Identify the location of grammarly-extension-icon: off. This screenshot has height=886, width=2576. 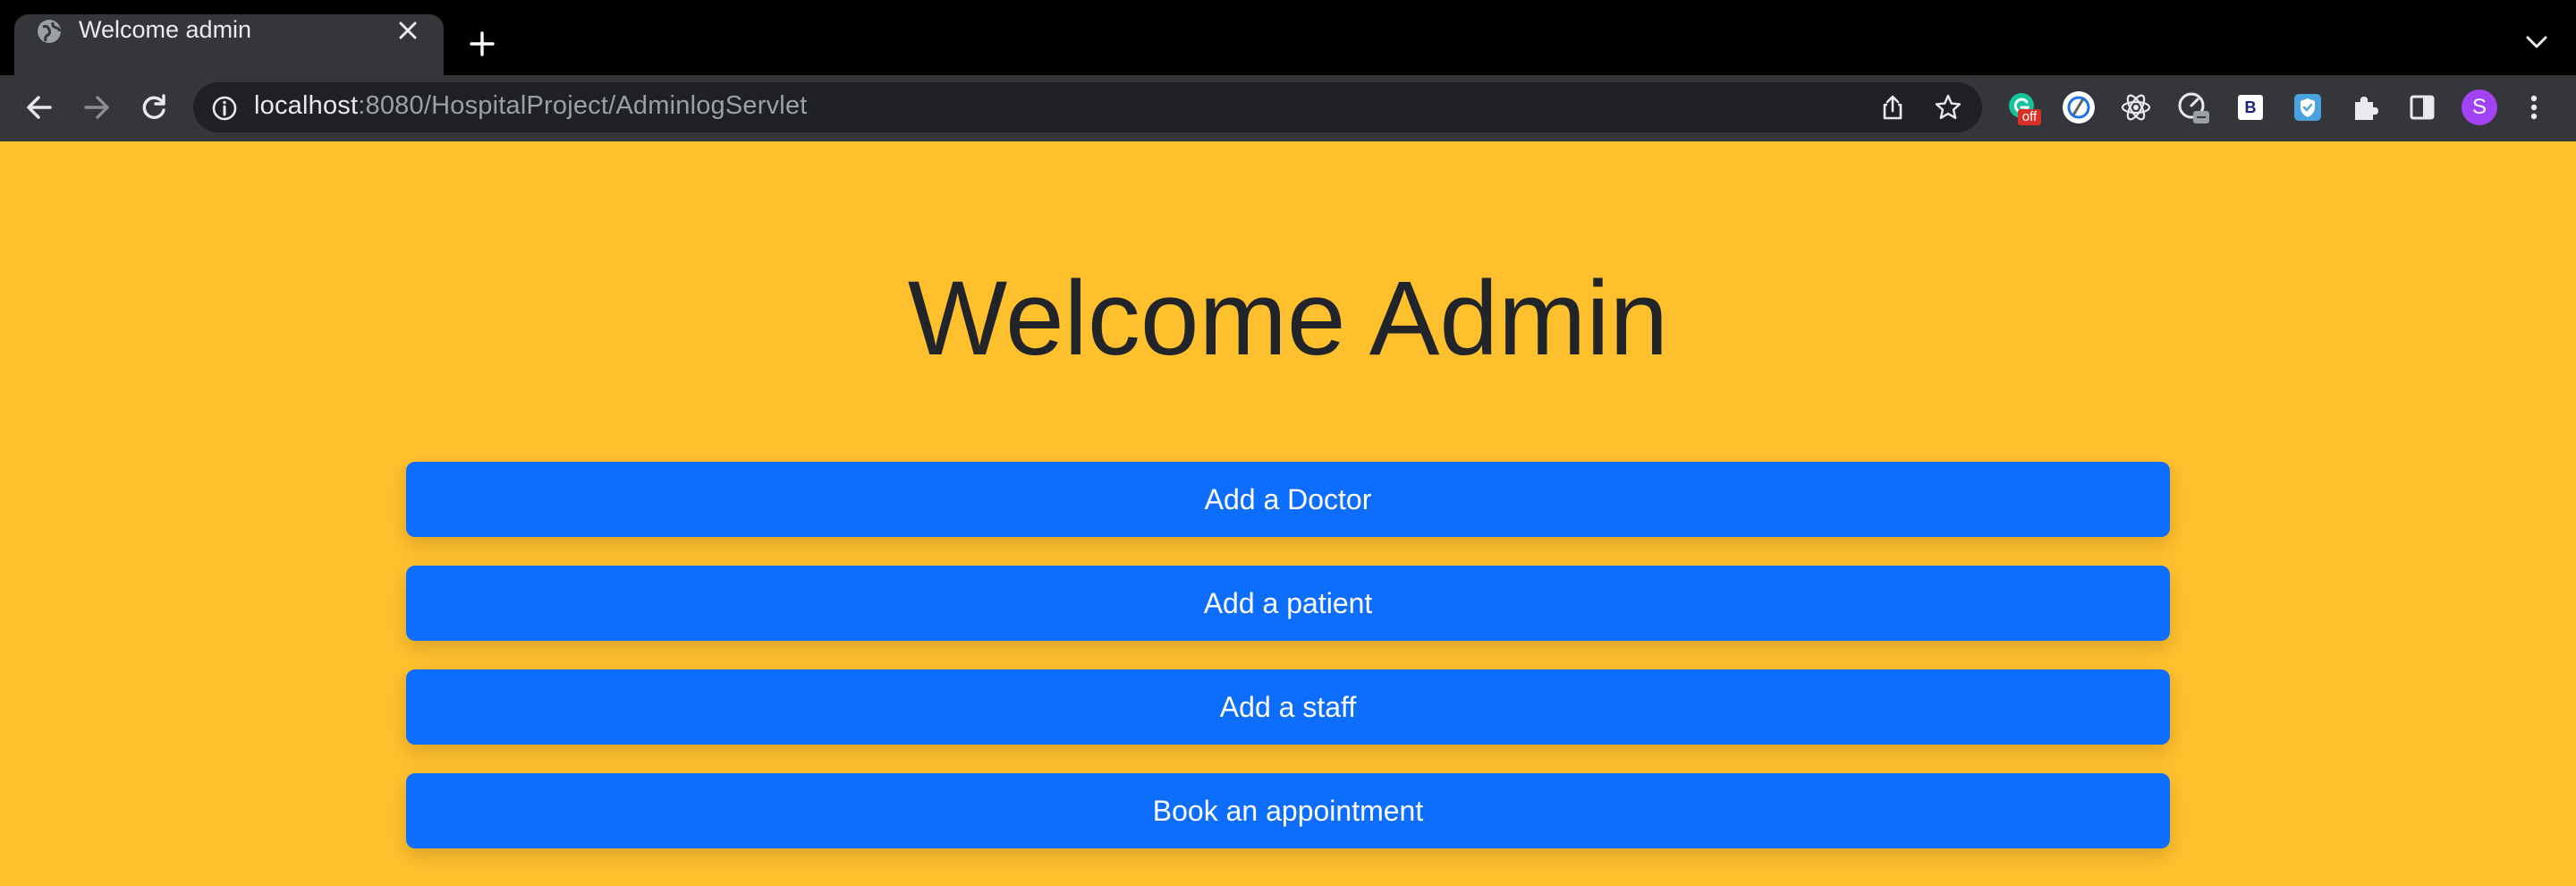
(2022, 107).